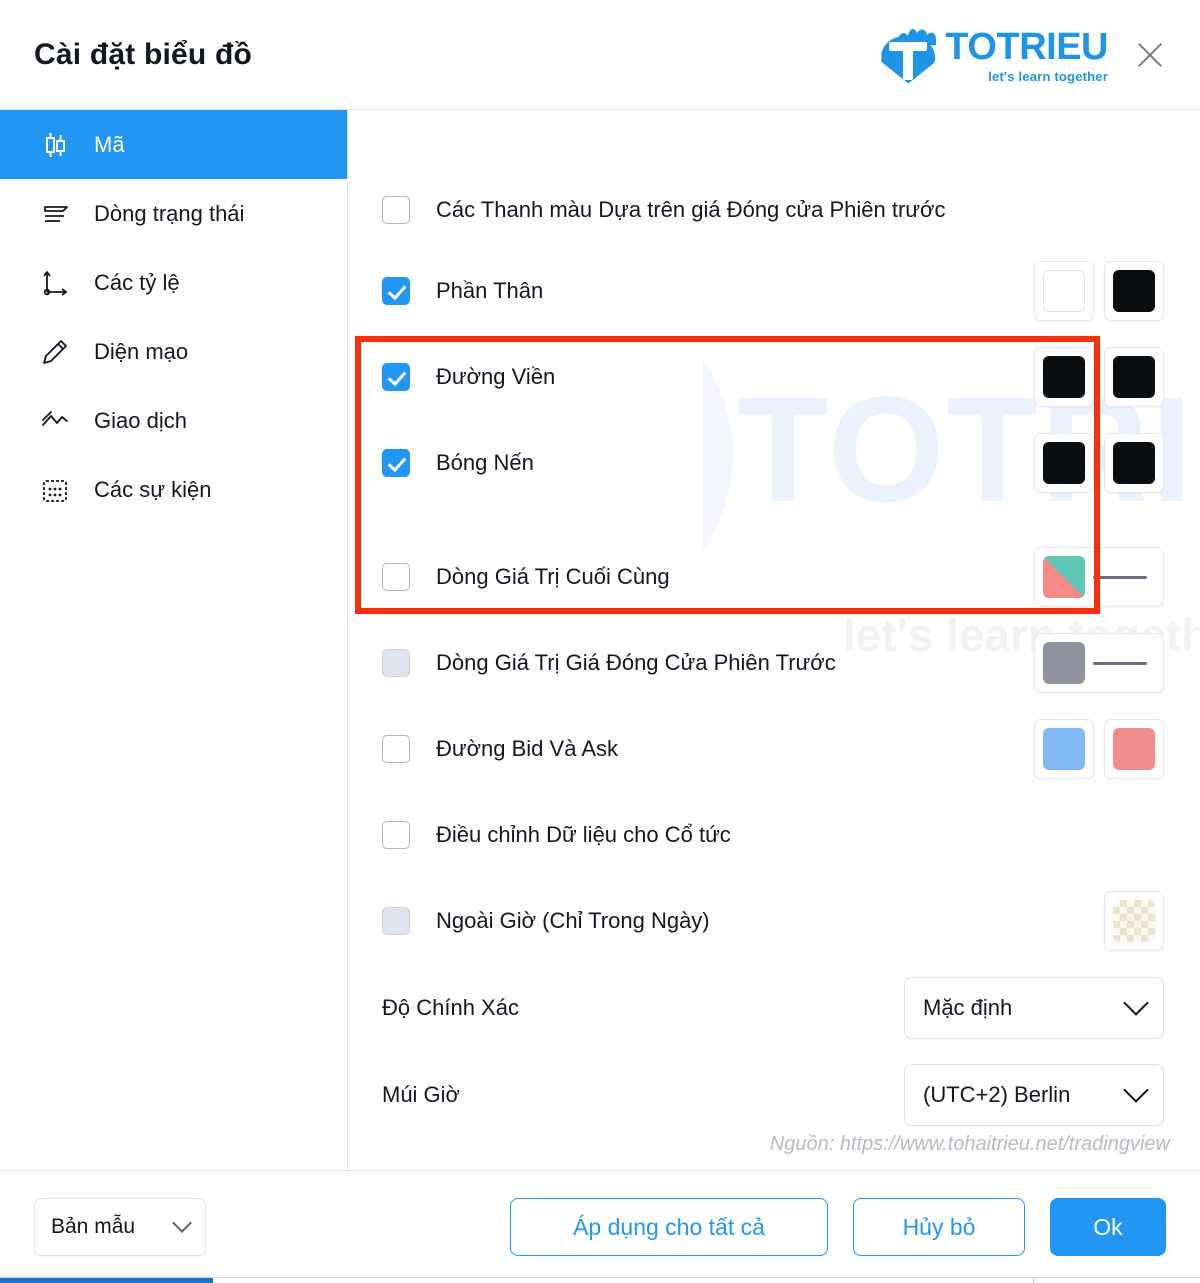 The image size is (1200, 1283). What do you see at coordinates (106, 1280) in the screenshot?
I see `scrollbar-thumb` at bounding box center [106, 1280].